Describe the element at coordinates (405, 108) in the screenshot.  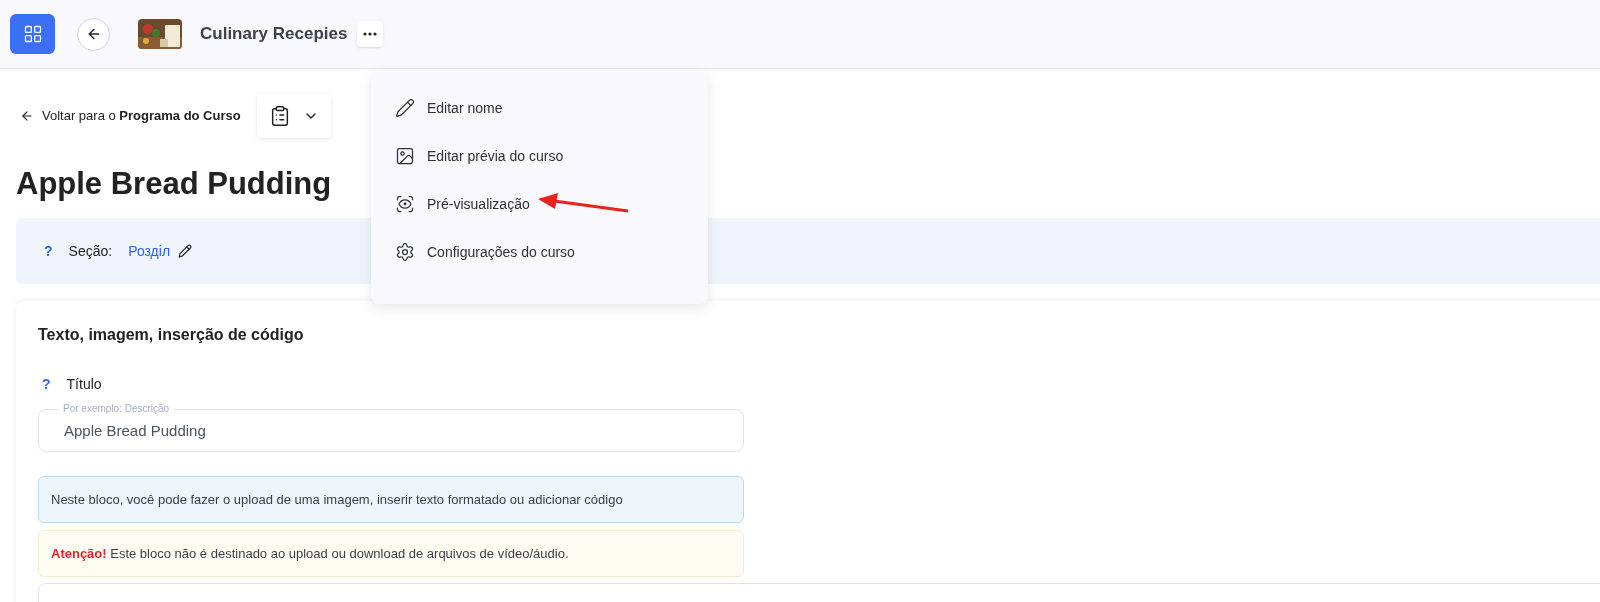
I see `pencil-icon` at that location.